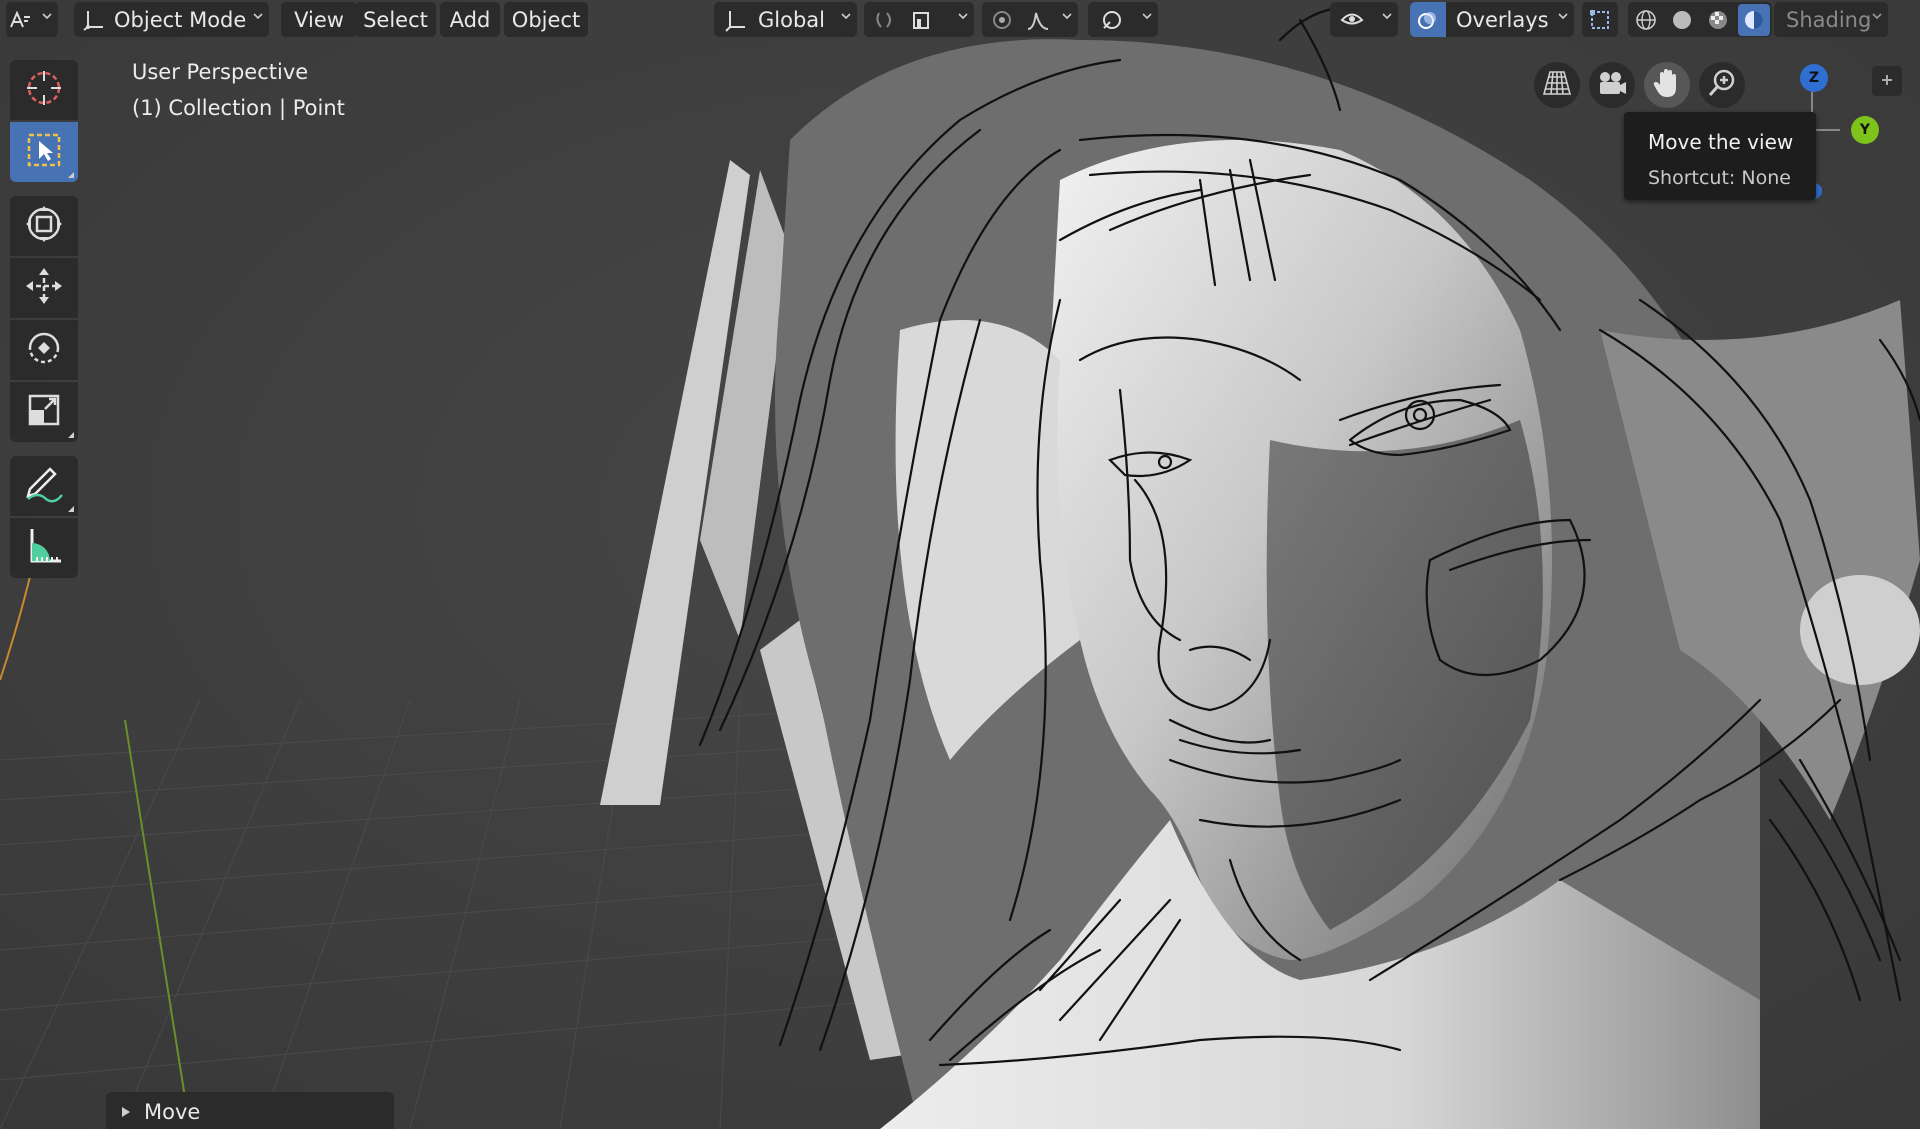  What do you see at coordinates (20, 20) in the screenshot?
I see `viewport-editor-icon` at bounding box center [20, 20].